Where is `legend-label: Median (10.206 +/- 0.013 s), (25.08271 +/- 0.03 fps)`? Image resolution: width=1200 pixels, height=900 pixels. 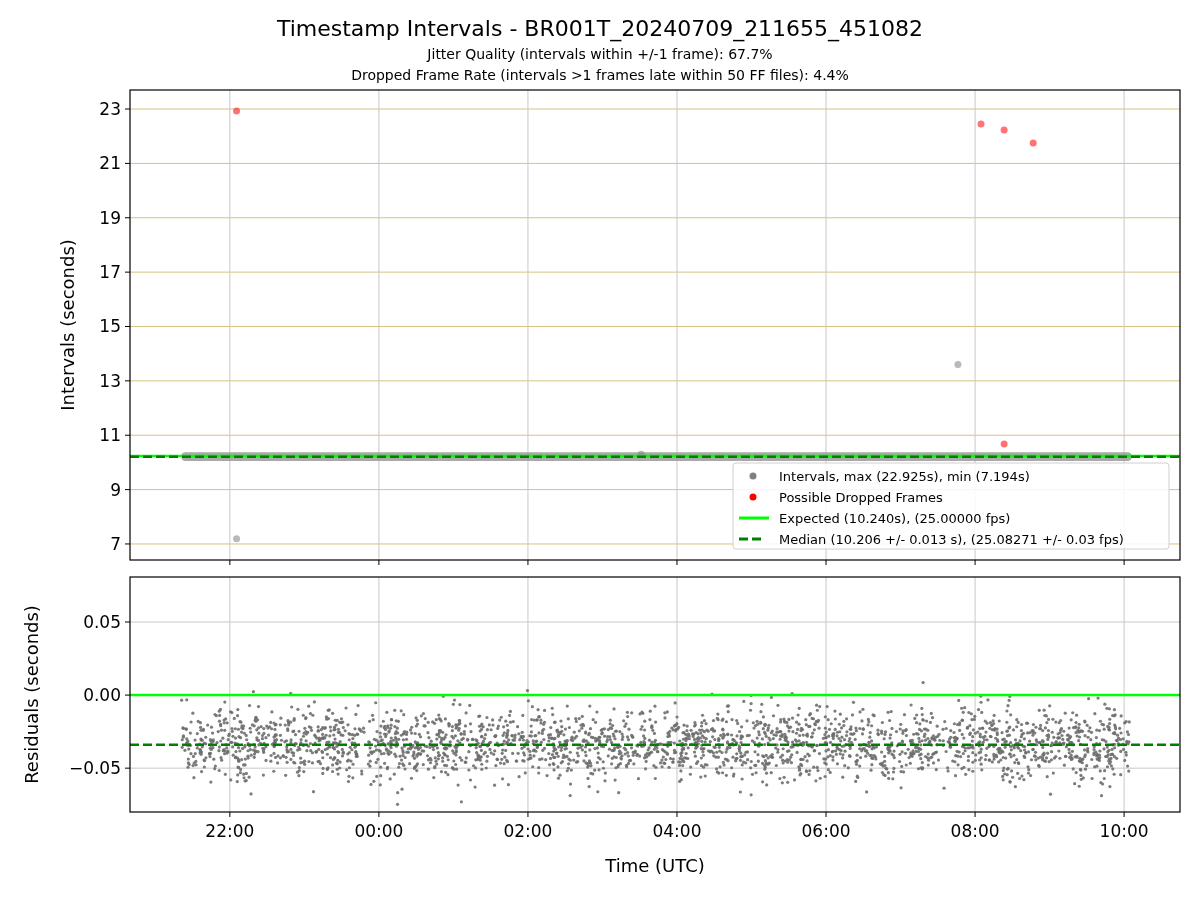
legend-label: Median (10.206 +/- 0.013 s), (25.08271 +/- 0.03 fps) is located at coordinates (951, 539).